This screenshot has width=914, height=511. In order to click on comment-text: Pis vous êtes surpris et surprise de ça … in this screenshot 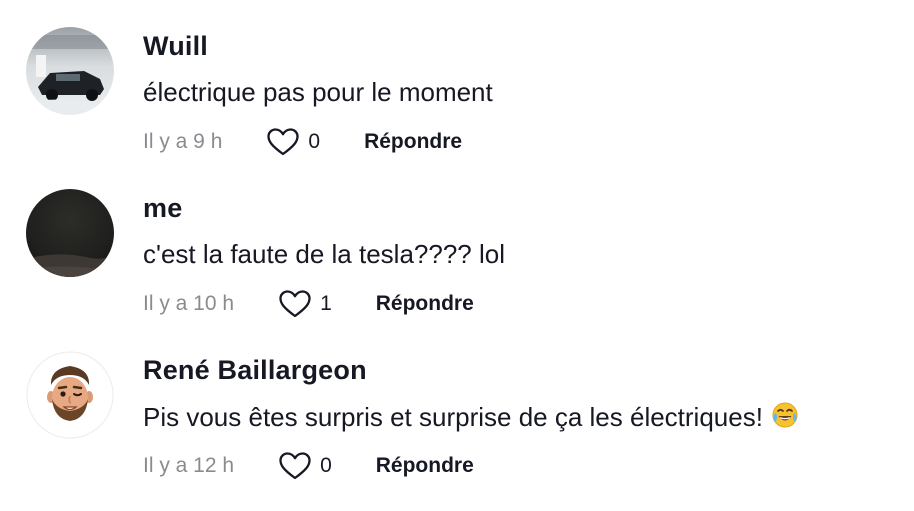, I will do `click(471, 418)`.